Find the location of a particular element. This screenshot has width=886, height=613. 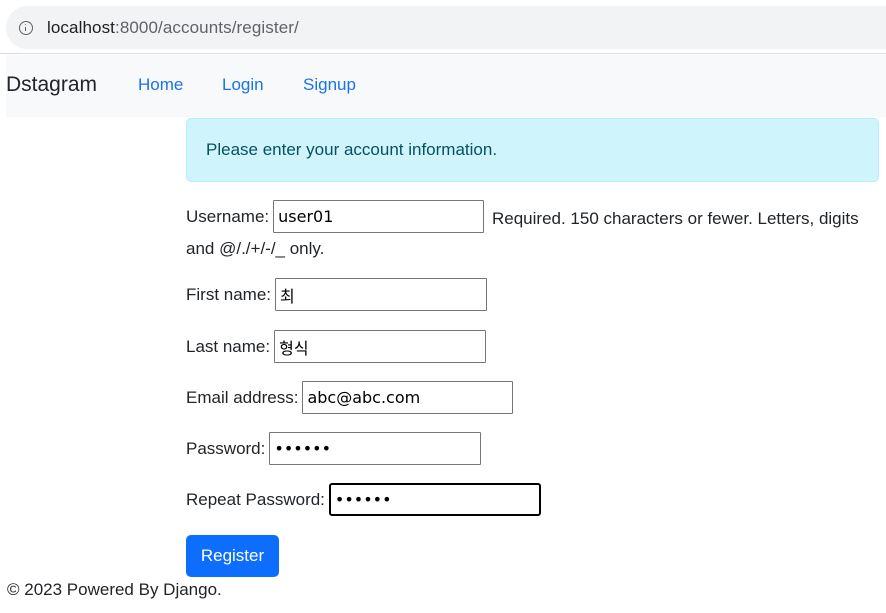

last-name-row: Last name: is located at coordinates (336, 346).